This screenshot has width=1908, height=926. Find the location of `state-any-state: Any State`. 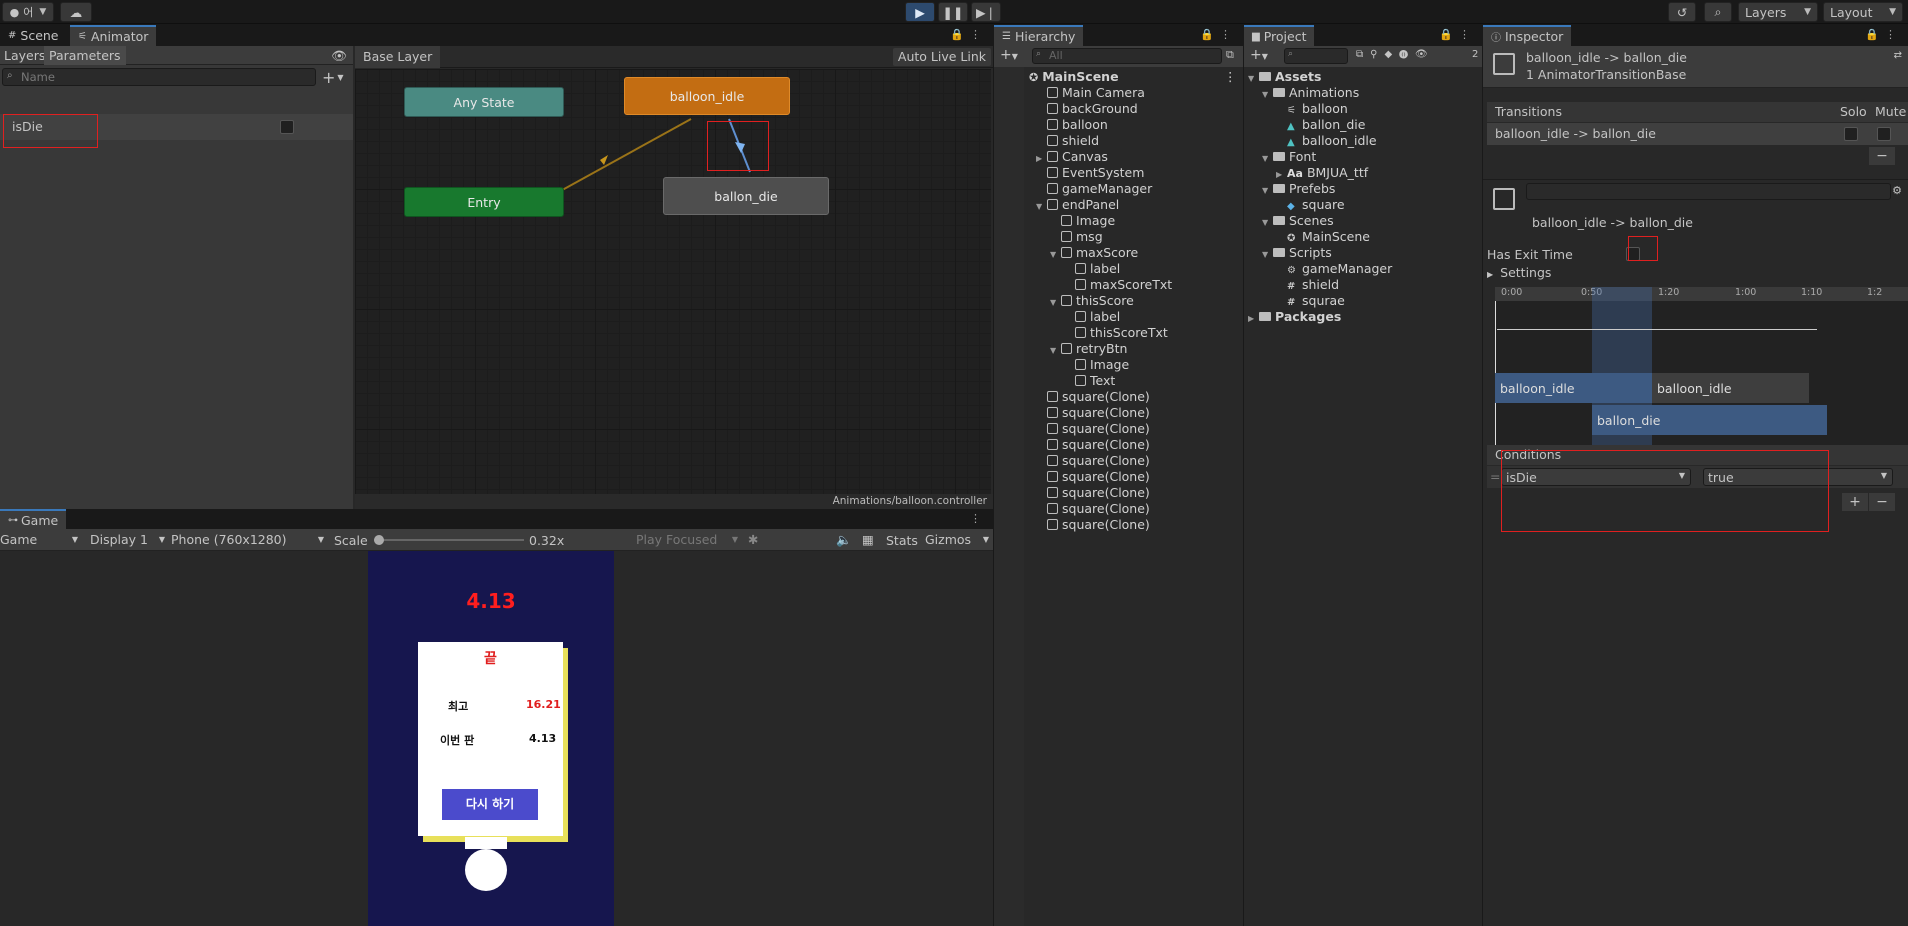

state-any-state: Any State is located at coordinates (484, 102).